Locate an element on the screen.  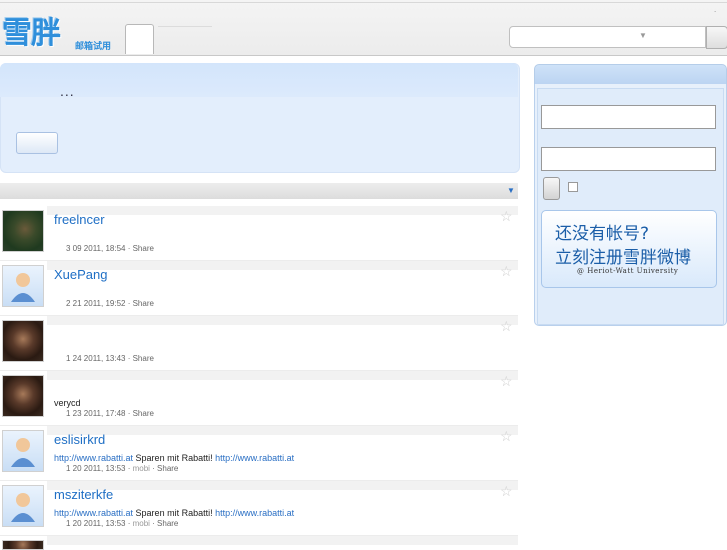
feed-header is located at coordinates (259, 191).